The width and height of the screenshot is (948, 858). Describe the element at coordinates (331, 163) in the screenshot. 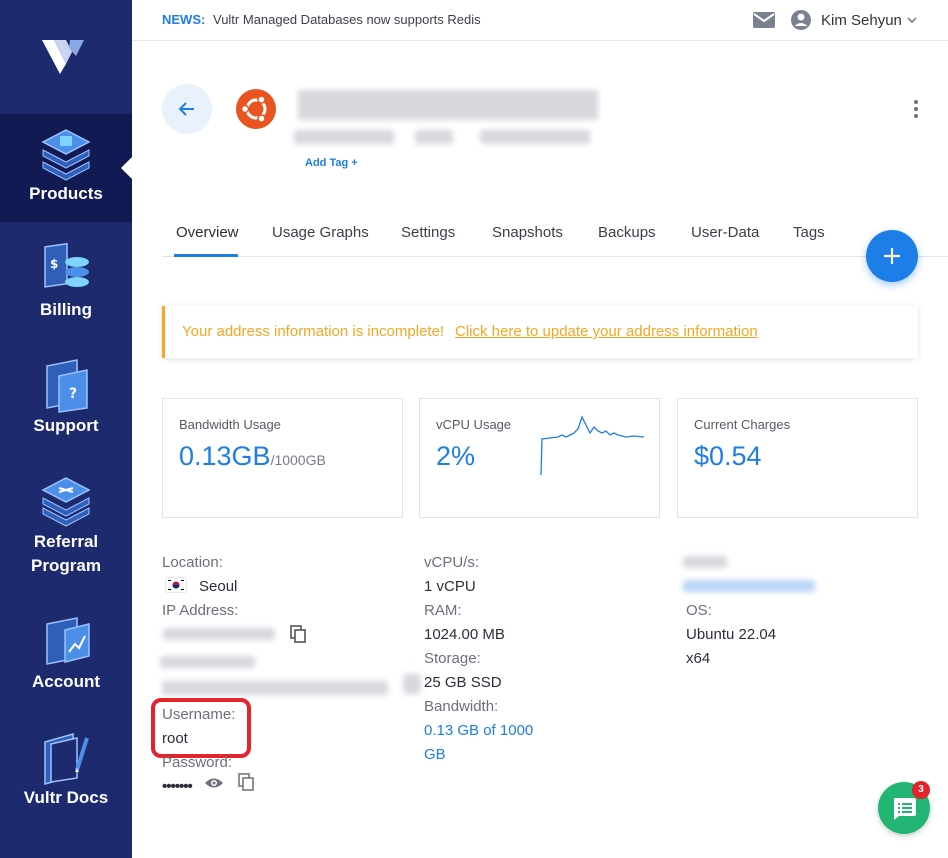

I see `add-tag-link: Add Tag +` at that location.